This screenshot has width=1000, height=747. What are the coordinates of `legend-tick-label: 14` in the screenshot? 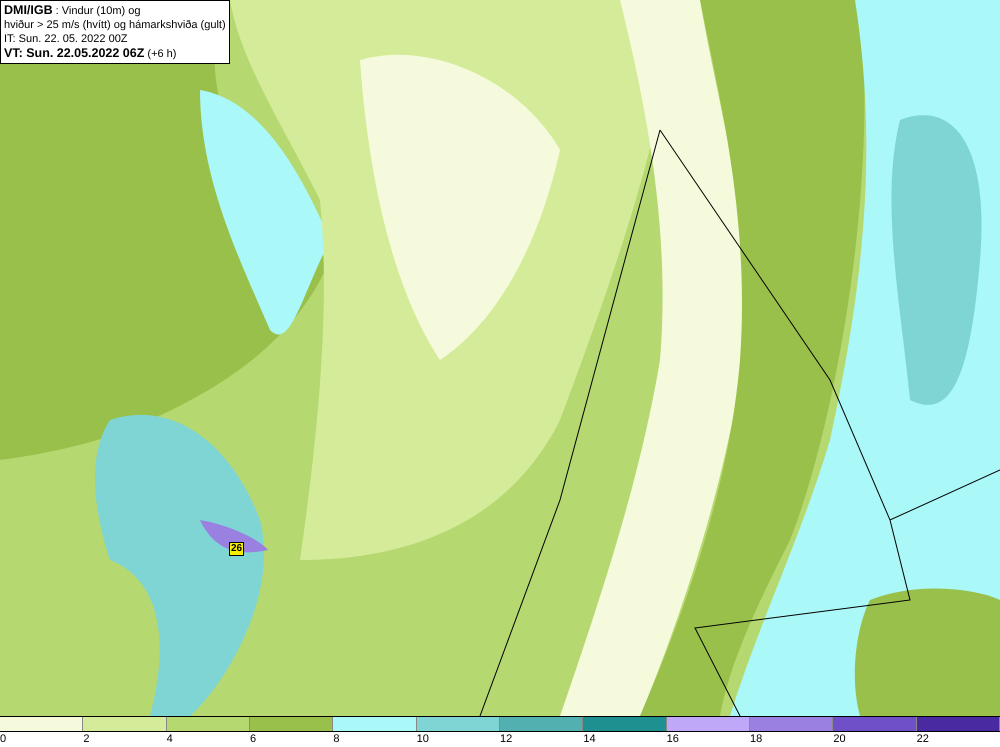 It's located at (589, 739).